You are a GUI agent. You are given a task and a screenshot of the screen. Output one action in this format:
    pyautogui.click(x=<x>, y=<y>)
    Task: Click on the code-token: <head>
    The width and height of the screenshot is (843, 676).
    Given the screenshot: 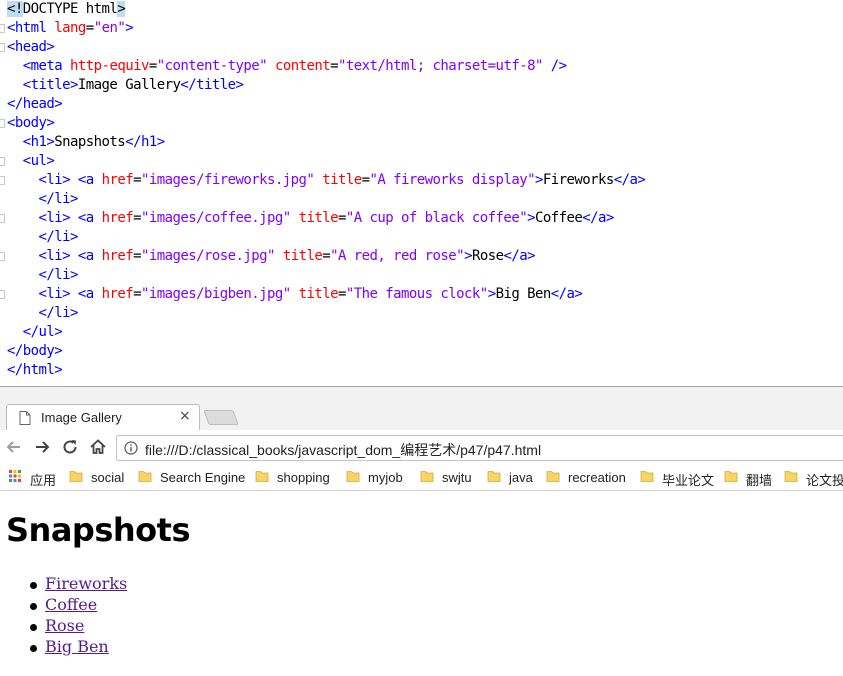 What is the action you would take?
    pyautogui.click(x=31, y=47)
    